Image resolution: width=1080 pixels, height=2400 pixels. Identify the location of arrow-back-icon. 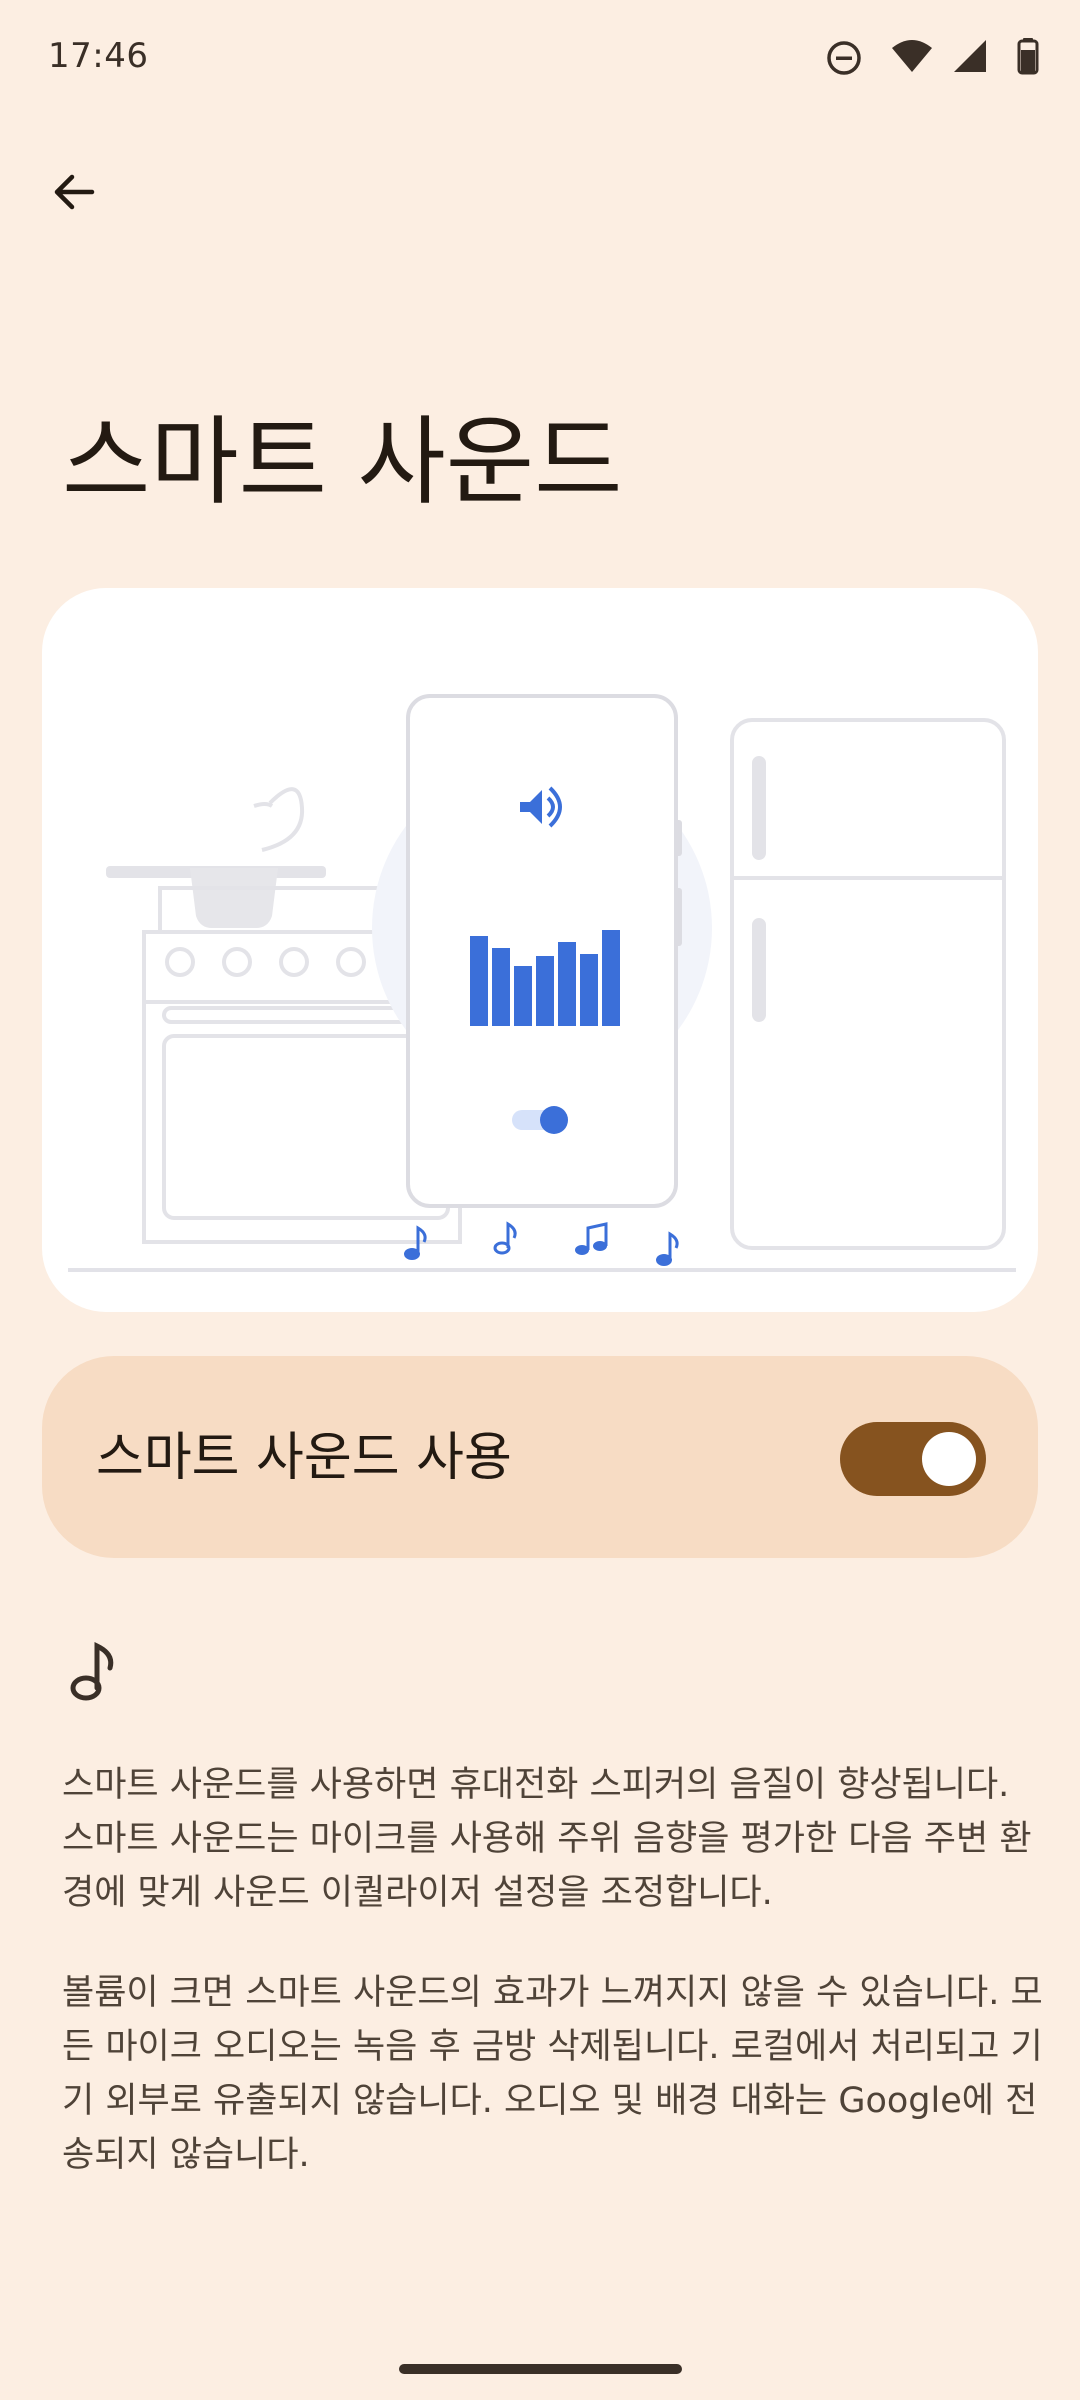
(74, 192).